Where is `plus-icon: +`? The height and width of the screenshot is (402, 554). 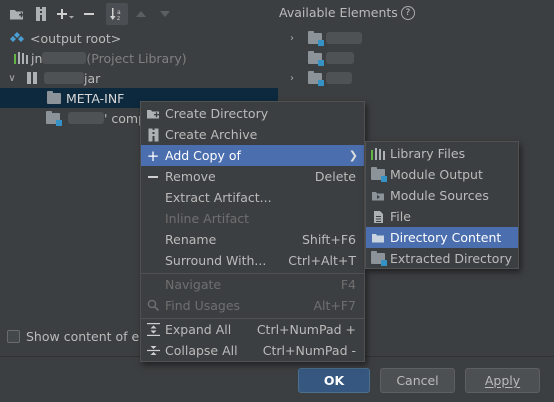 plus-icon: + is located at coordinates (153, 155).